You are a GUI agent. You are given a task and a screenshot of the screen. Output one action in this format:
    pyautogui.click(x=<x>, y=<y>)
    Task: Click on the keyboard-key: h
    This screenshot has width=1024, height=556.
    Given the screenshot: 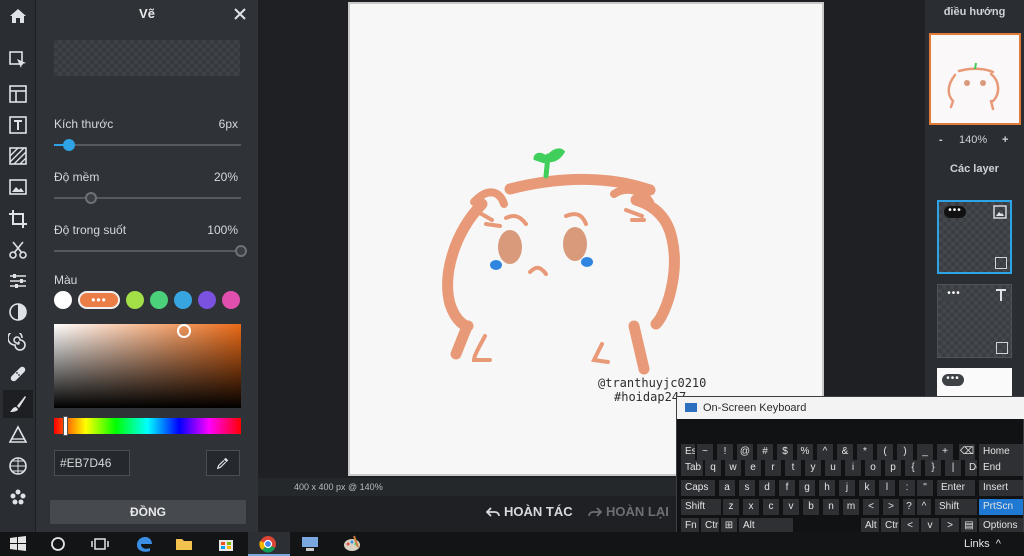 What is the action you would take?
    pyautogui.click(x=827, y=488)
    